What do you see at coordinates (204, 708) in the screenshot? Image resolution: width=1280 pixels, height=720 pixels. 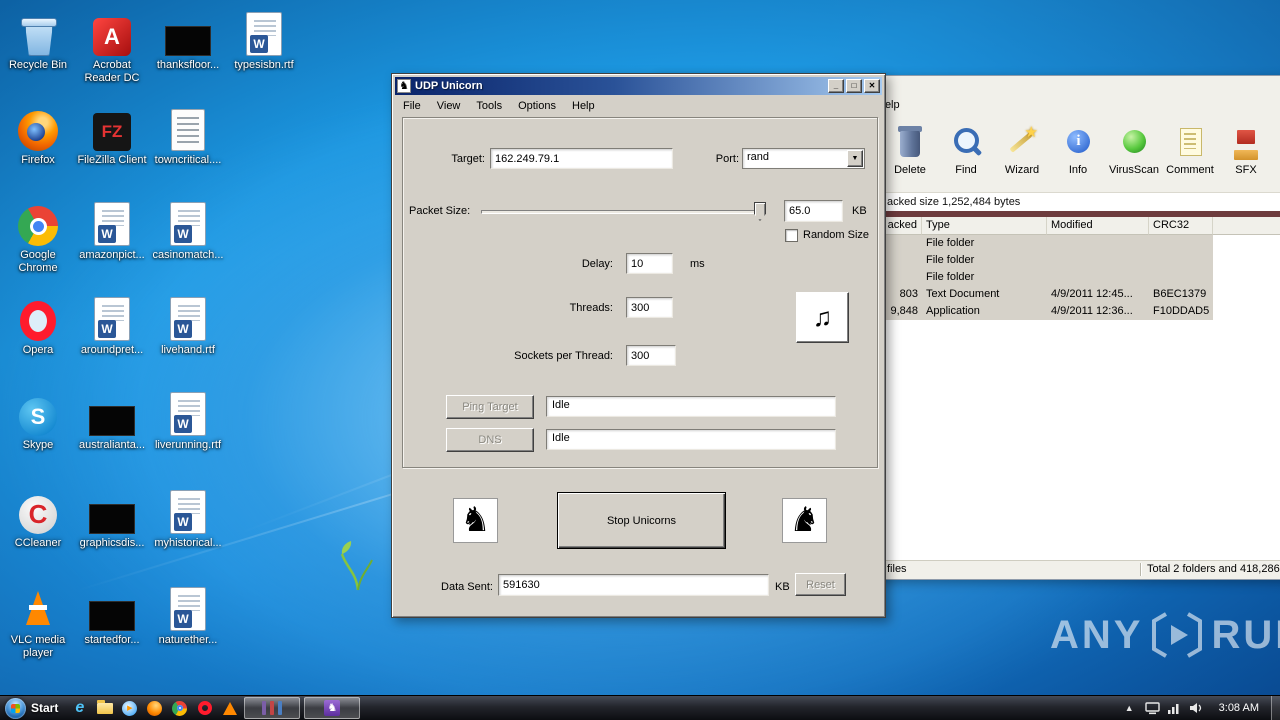 I see `taskbar-opera-icon` at bounding box center [204, 708].